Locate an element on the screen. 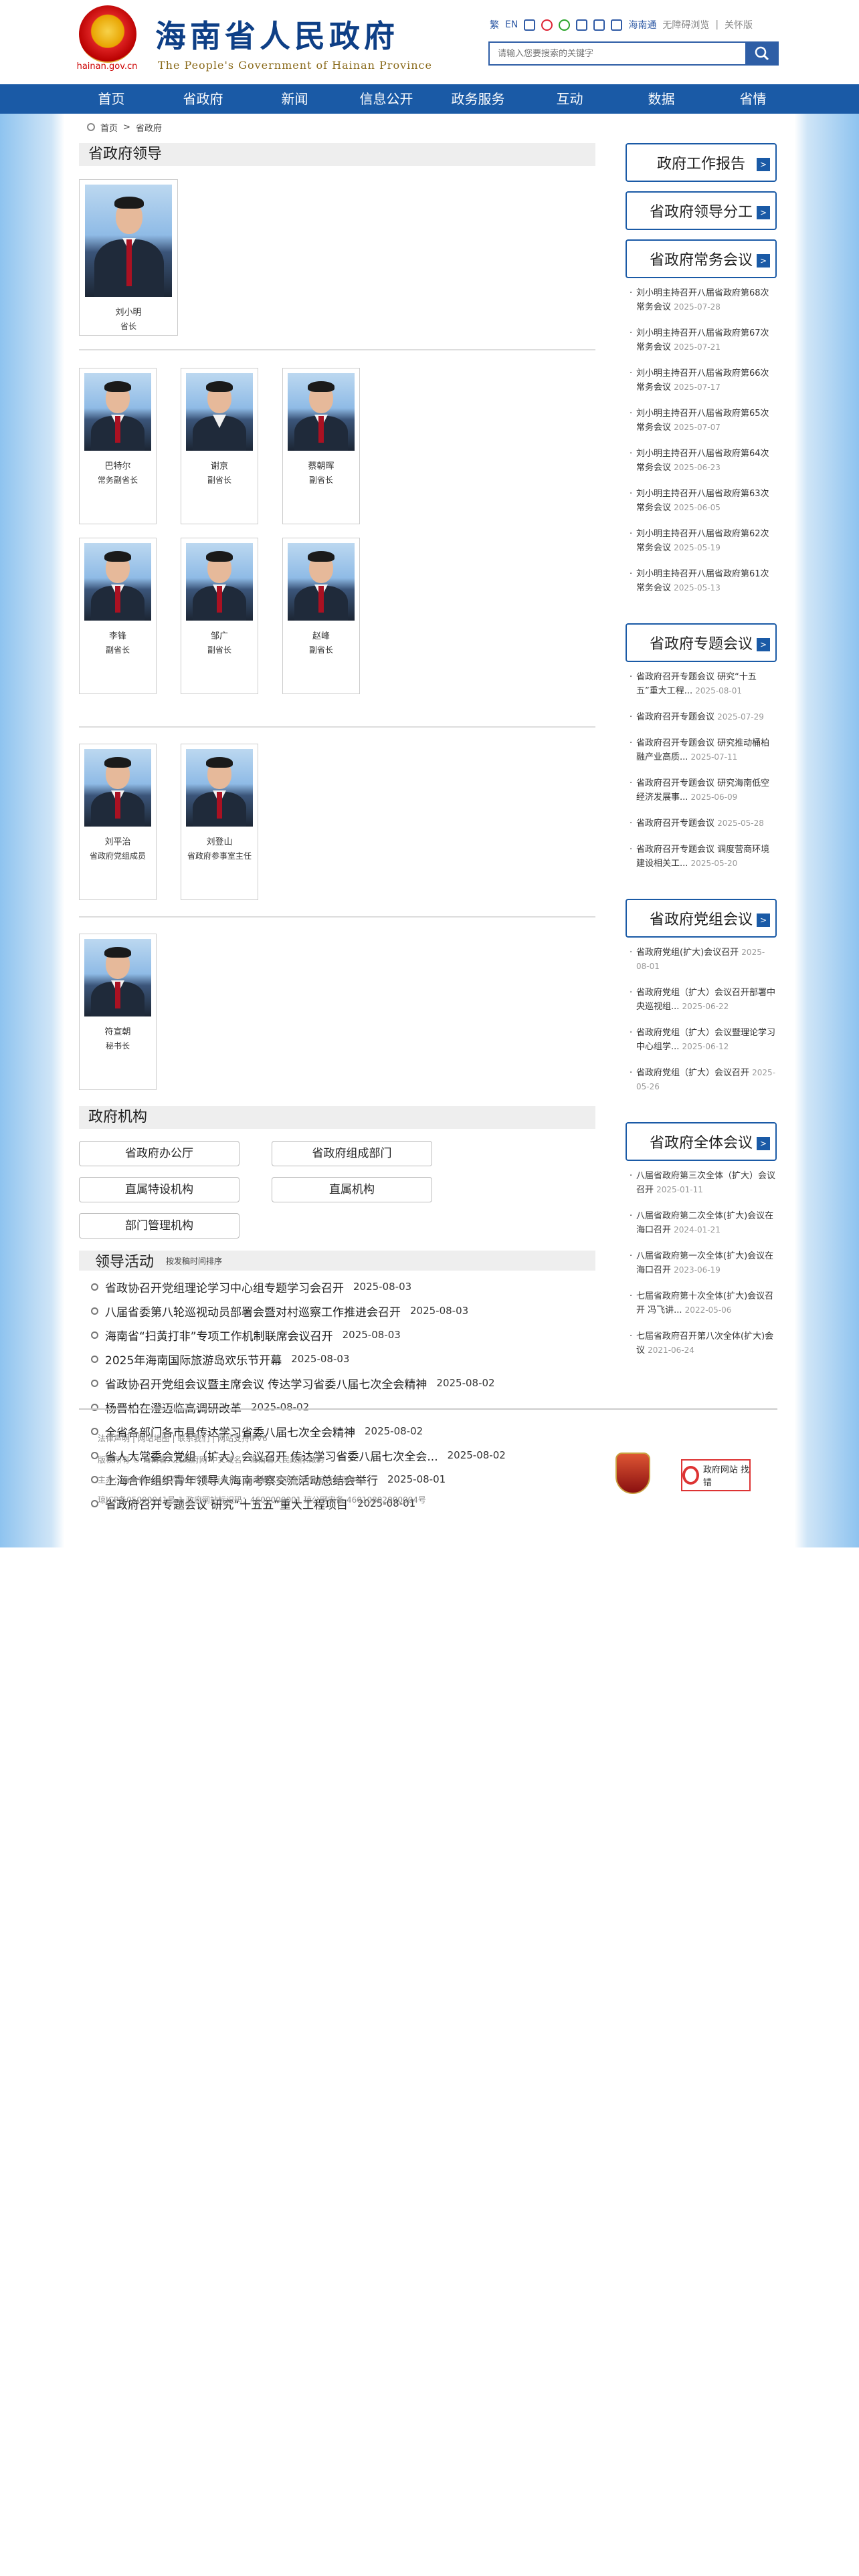 This screenshot has height=2576, width=859. list-item: 杨晋柏在澄迈临高调研改革 2025-08-02 is located at coordinates (337, 1407).